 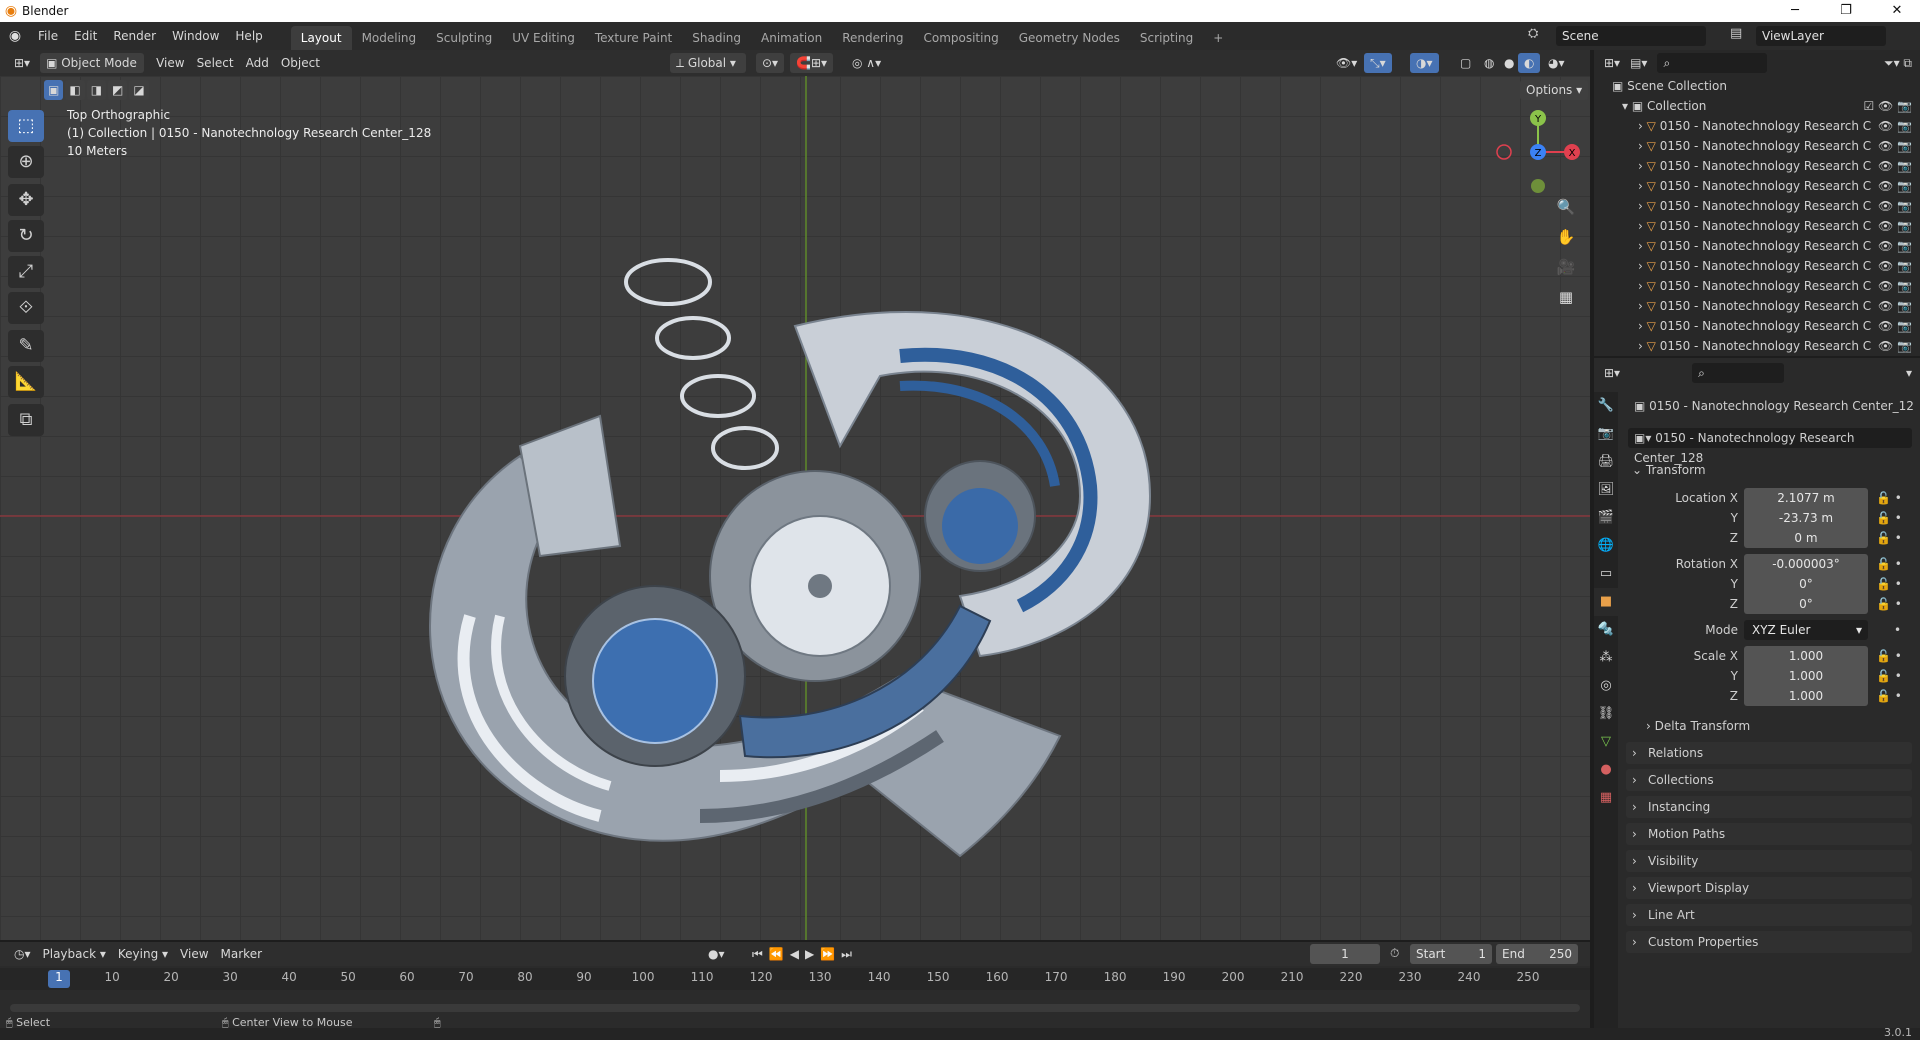 What do you see at coordinates (1606, 462) in the screenshot?
I see `output-tab-icon: 🖨` at bounding box center [1606, 462].